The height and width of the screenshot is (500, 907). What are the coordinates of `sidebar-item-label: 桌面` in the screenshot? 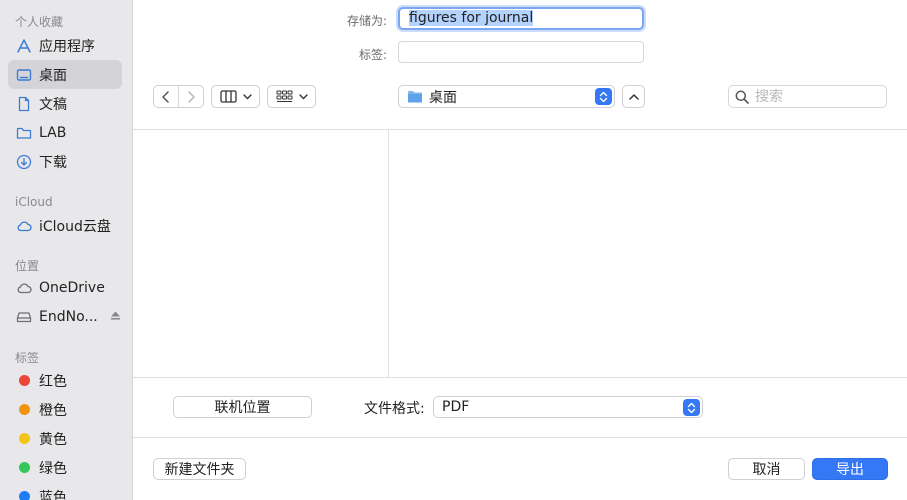 It's located at (53, 75).